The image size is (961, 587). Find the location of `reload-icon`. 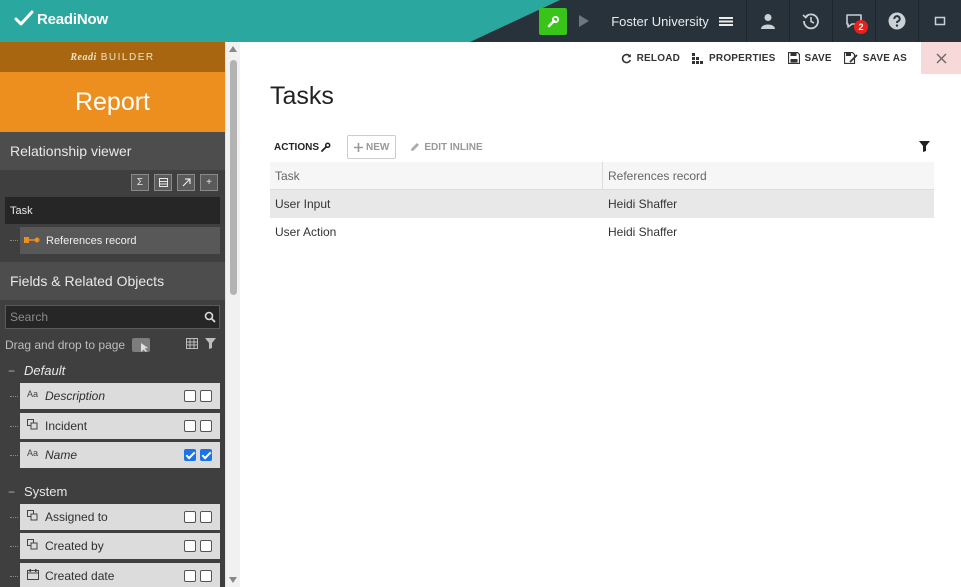

reload-icon is located at coordinates (626, 58).